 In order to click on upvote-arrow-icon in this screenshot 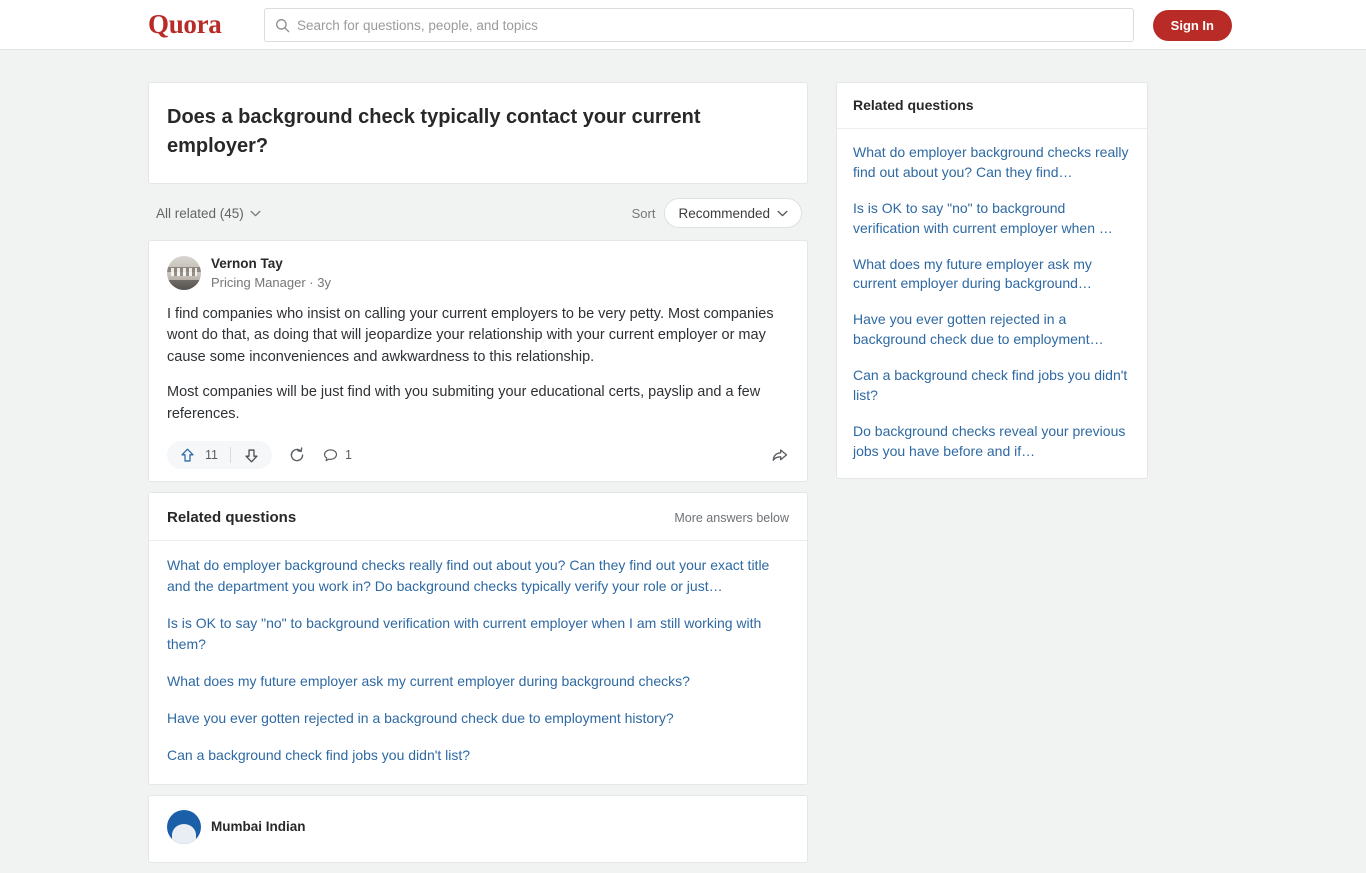, I will do `click(187, 455)`.